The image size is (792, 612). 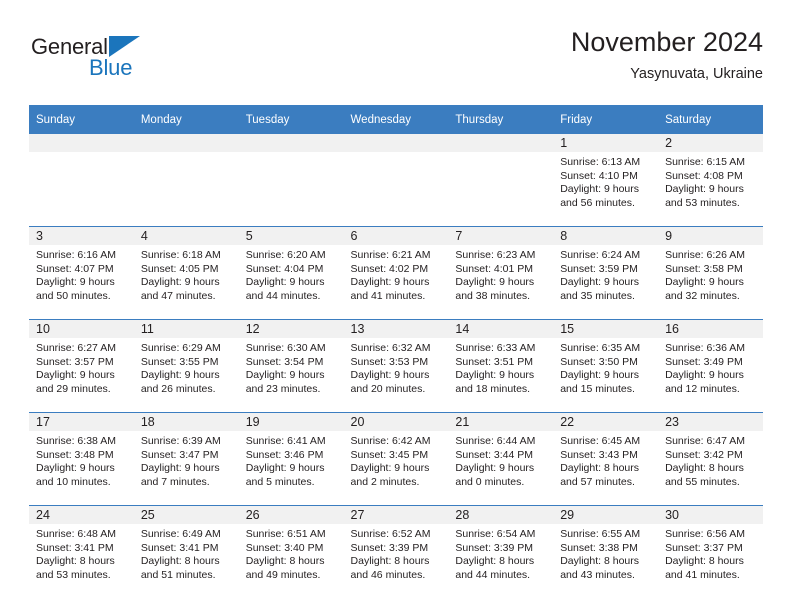 I want to click on triangle-logo-icon, so click(x=124, y=46).